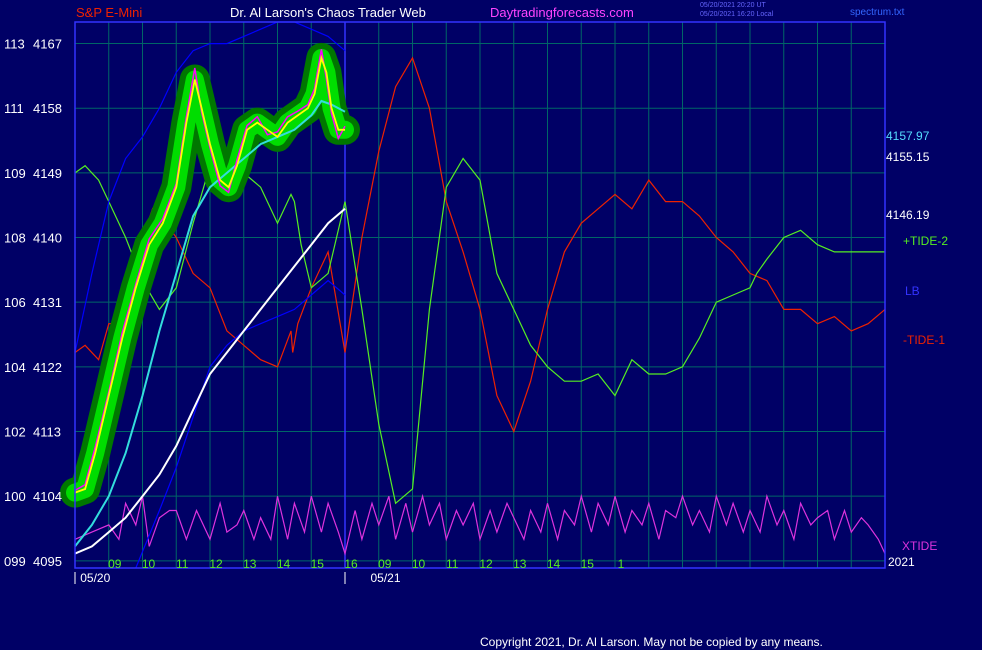  Describe the element at coordinates (15, 173) in the screenshot. I see `y-wave-label: 109` at that location.